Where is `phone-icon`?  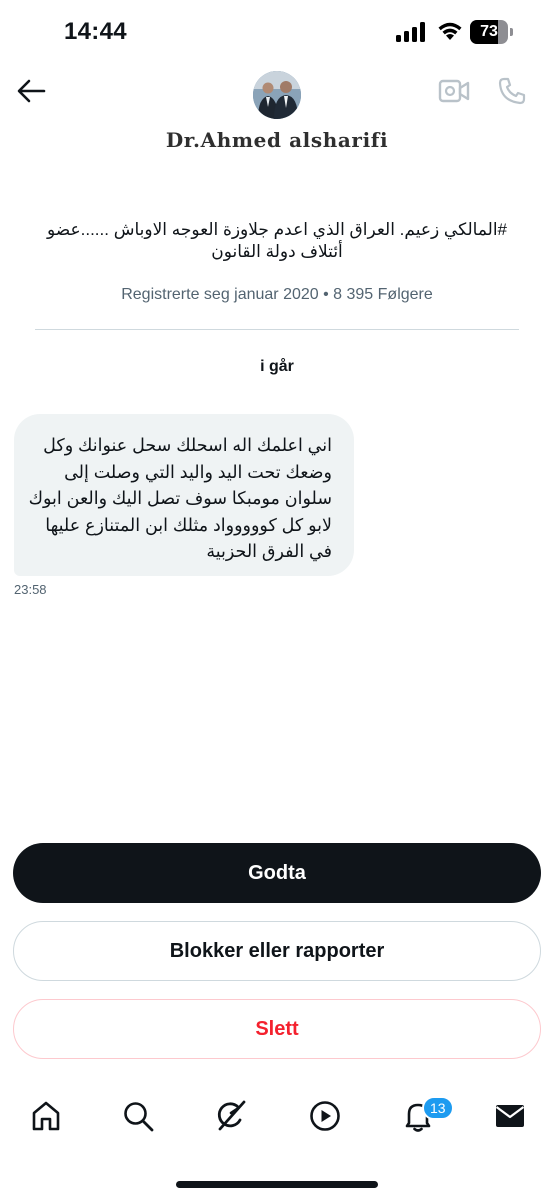
phone-icon is located at coordinates (512, 93).